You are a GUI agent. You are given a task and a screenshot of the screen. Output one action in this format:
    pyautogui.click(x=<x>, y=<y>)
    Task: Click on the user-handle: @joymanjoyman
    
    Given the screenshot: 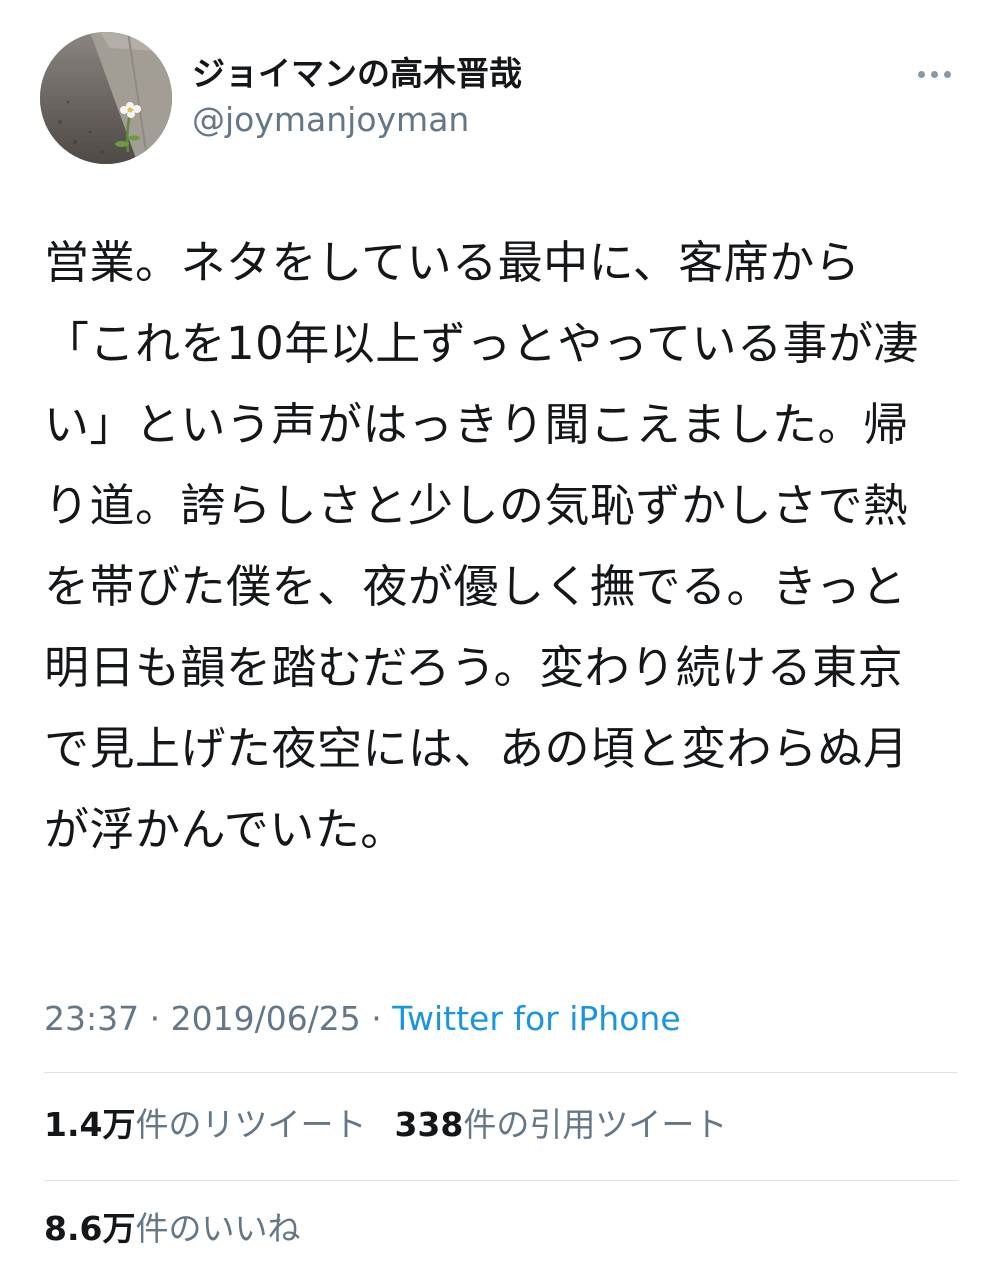 What is the action you would take?
    pyautogui.click(x=330, y=120)
    